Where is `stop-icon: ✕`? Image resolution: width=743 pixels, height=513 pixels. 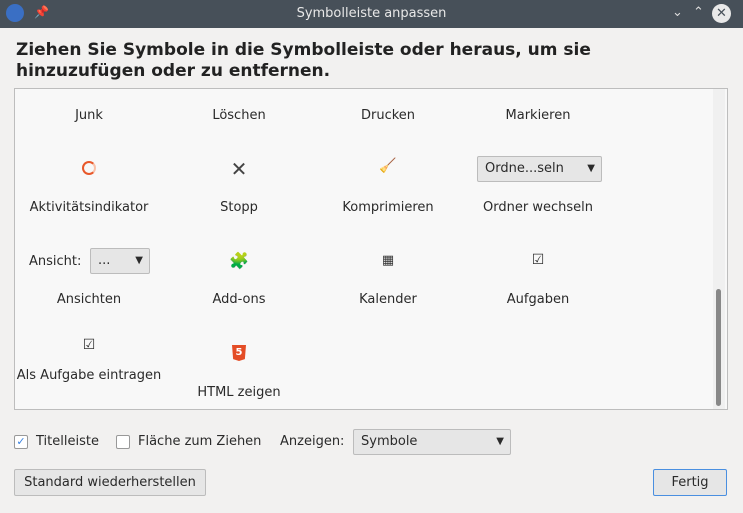
stop-icon: ✕ is located at coordinates (239, 169).